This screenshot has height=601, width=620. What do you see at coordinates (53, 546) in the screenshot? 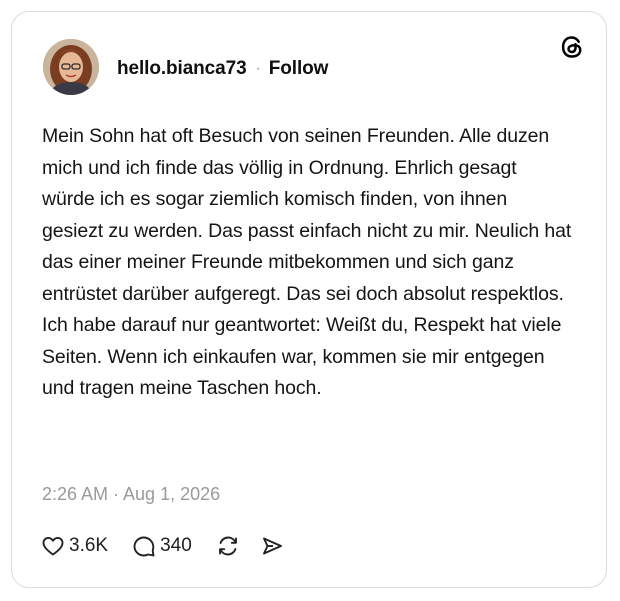
I see `heart-icon` at bounding box center [53, 546].